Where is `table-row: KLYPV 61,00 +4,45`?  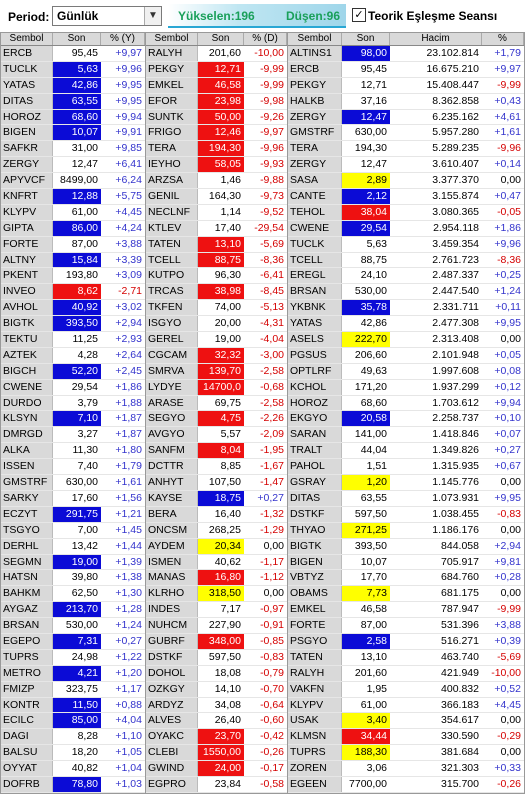 table-row: KLYPV 61,00 +4,45 is located at coordinates (73, 212).